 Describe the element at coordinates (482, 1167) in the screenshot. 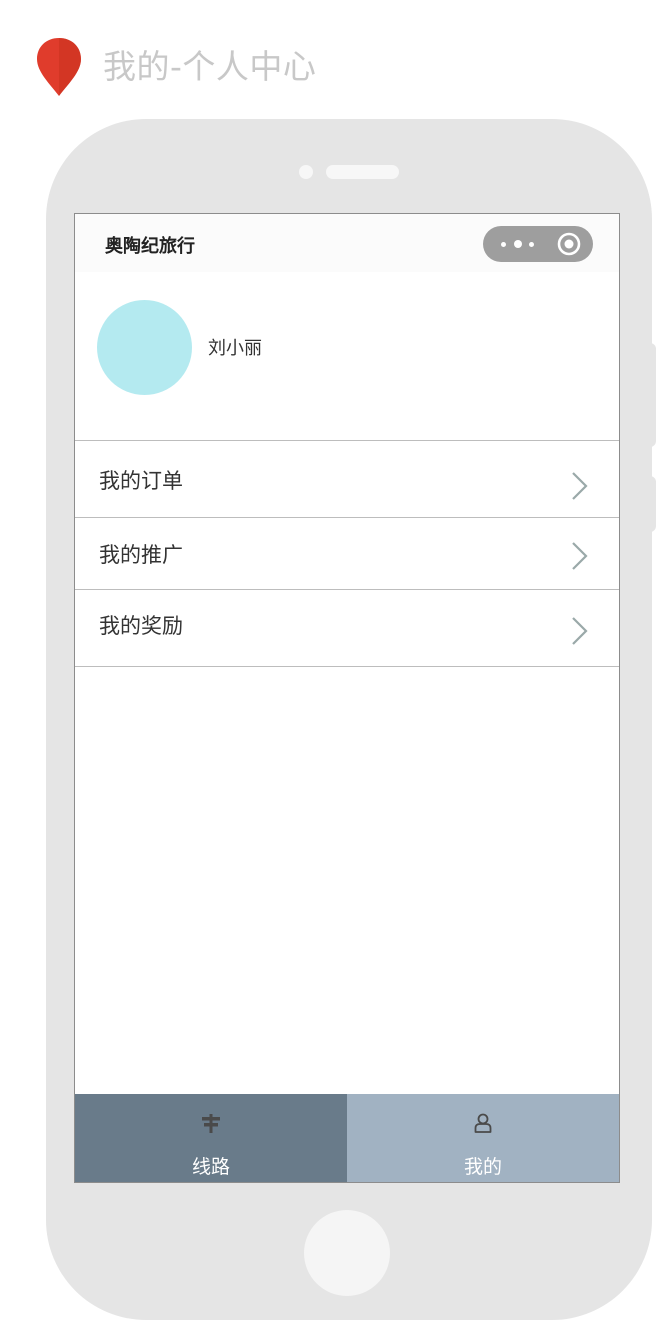

I see `tab-label: 我的` at that location.